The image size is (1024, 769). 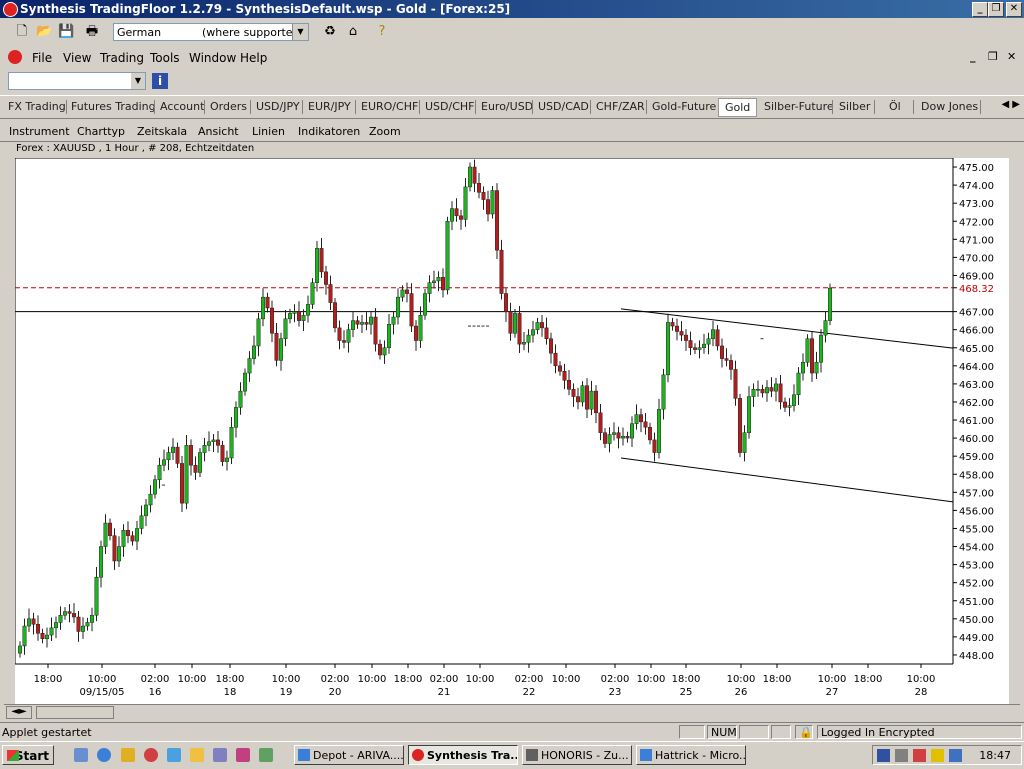 What do you see at coordinates (113, 106) in the screenshot?
I see `tab-futures-trading: Futures Trading` at bounding box center [113, 106].